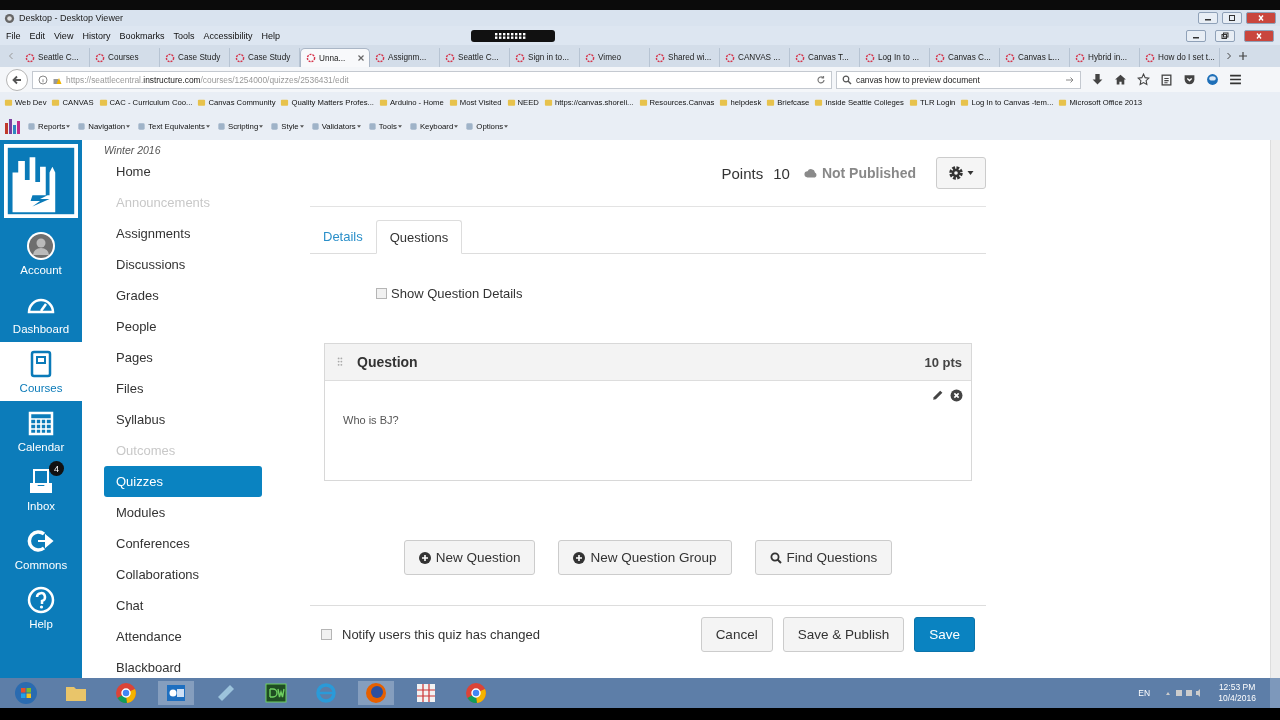 This screenshot has height=720, width=1280. What do you see at coordinates (1166, 79) in the screenshot?
I see `clipboard-icon` at bounding box center [1166, 79].